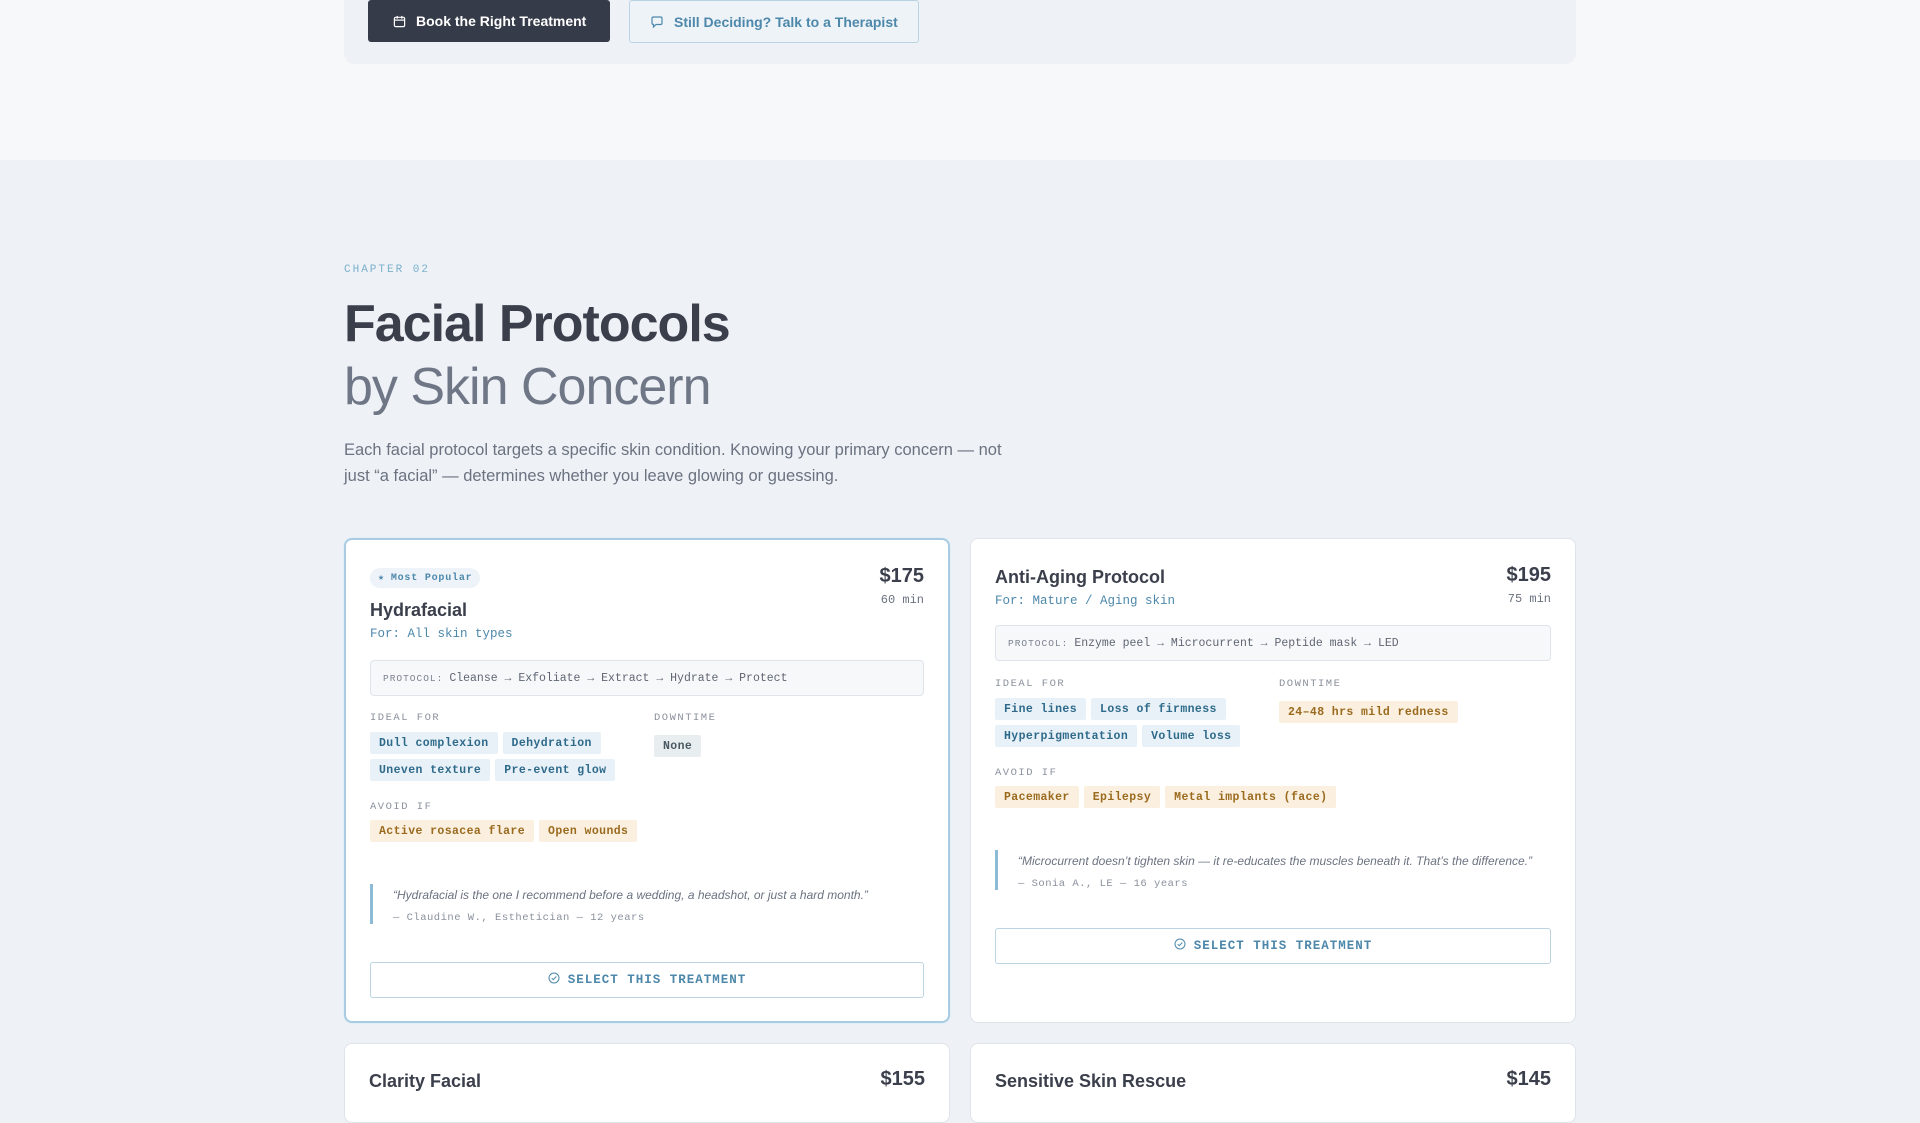 This screenshot has height=1123, width=1920. I want to click on book-treatment-button: Book the Right Treatment, so click(489, 21).